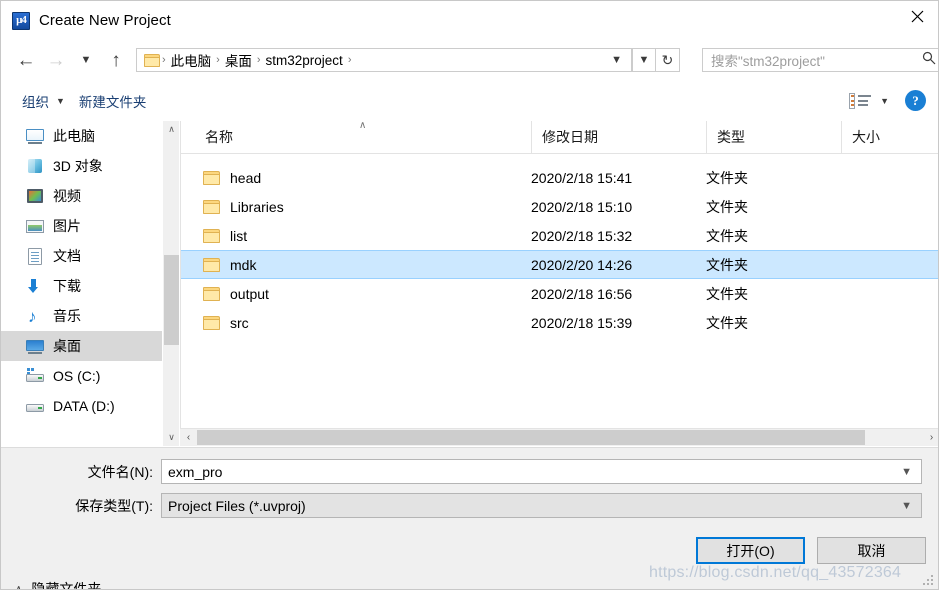  Describe the element at coordinates (67, 226) in the screenshot. I see `sidebar-item-label: 图片` at that location.